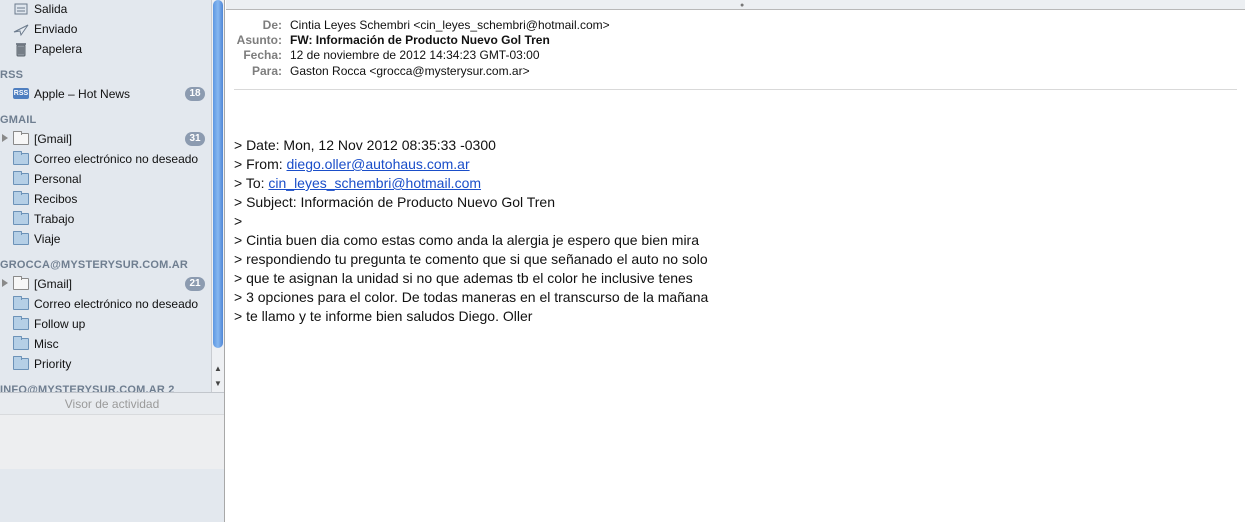 The image size is (1245, 522). What do you see at coordinates (105, 29) in the screenshot?
I see `mailbox-sent: Enviado` at bounding box center [105, 29].